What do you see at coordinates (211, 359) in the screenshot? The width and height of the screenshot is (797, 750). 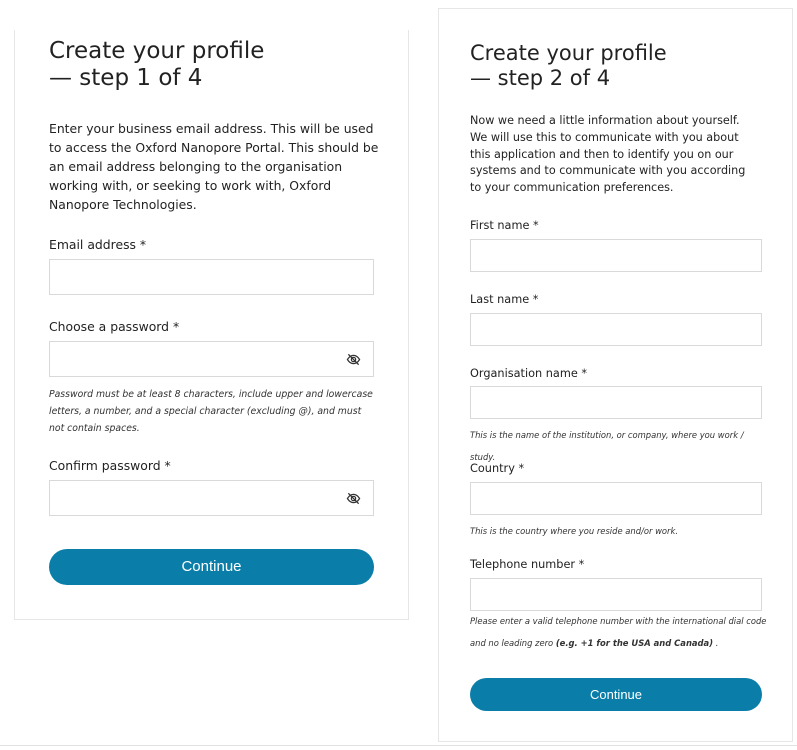 I see `password-field` at bounding box center [211, 359].